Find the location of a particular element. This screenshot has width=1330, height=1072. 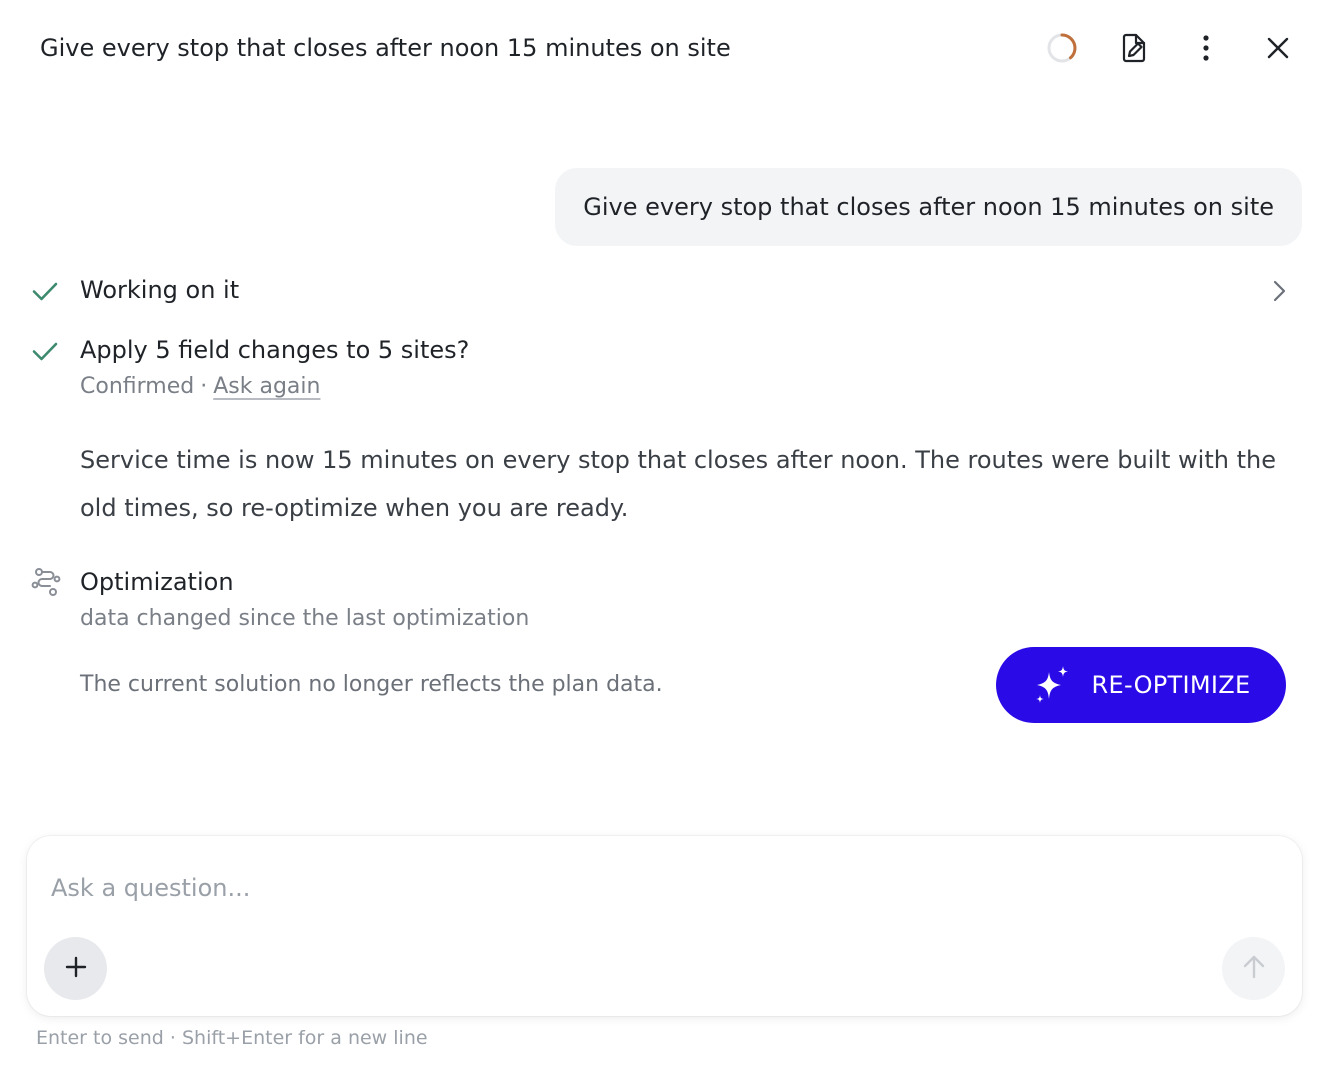

arrow-up-icon is located at coordinates (1254, 968).